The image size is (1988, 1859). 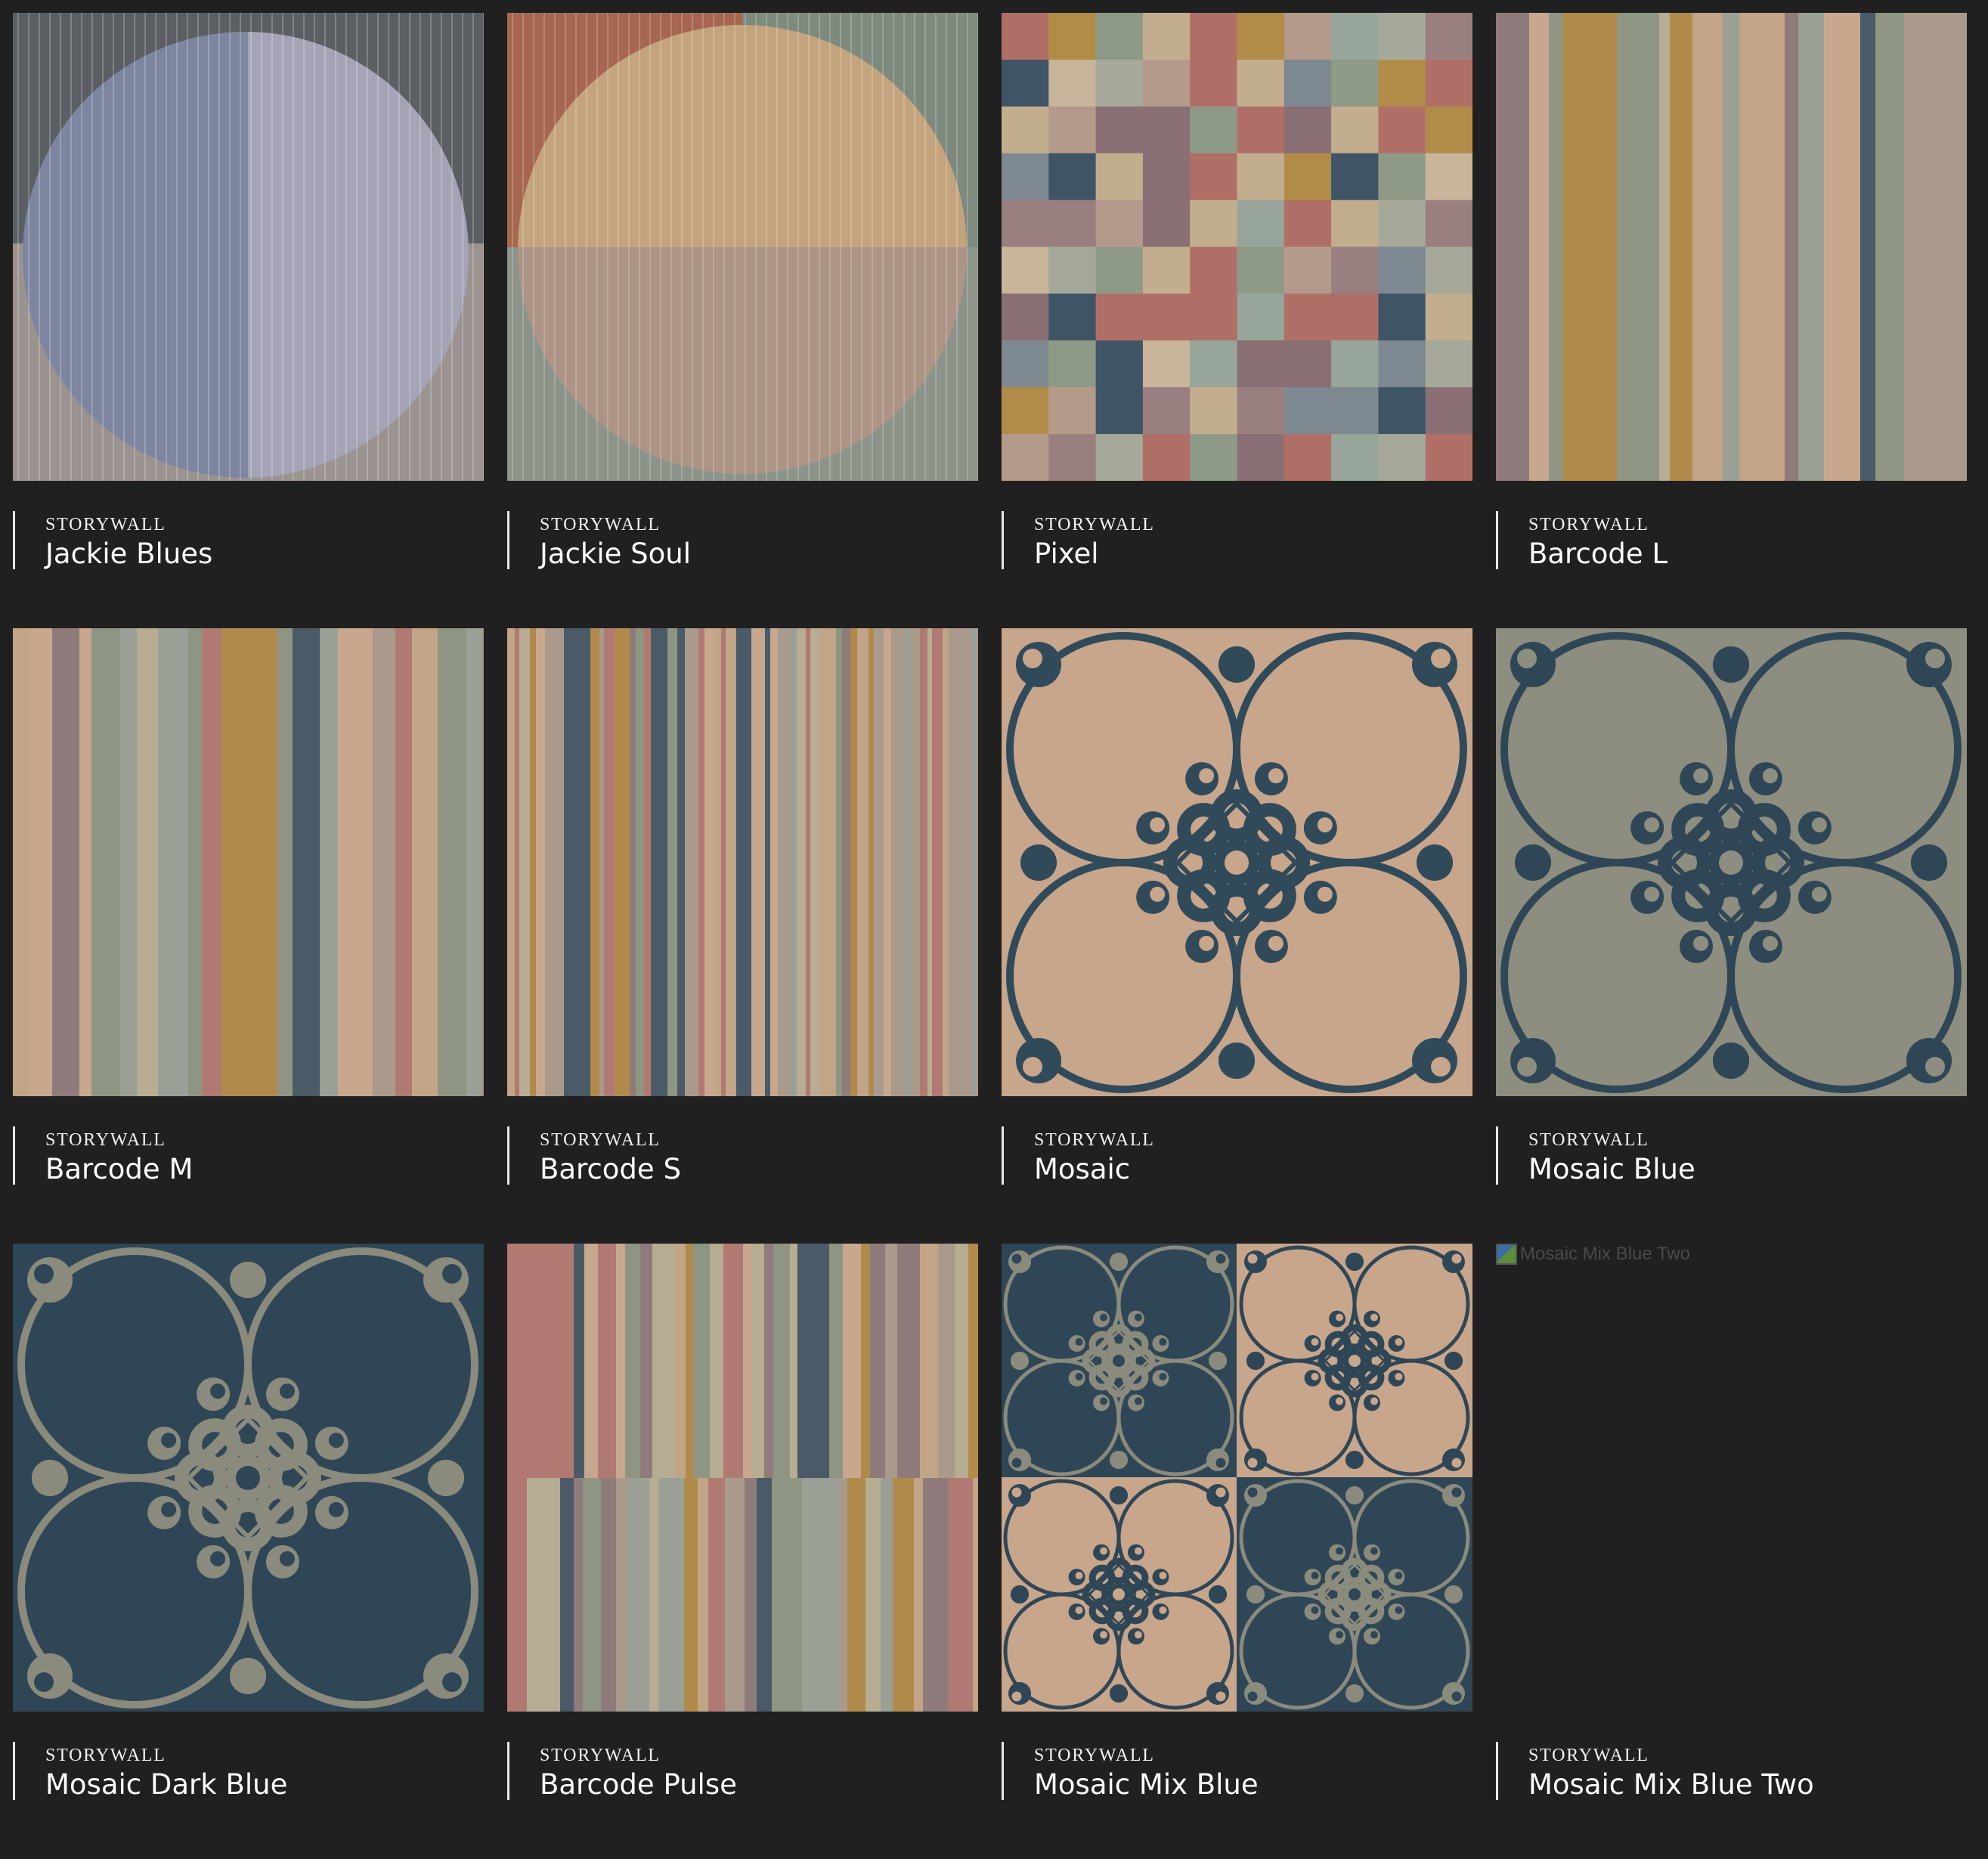 What do you see at coordinates (638, 1785) in the screenshot?
I see `product-name: Barcode Pulse` at bounding box center [638, 1785].